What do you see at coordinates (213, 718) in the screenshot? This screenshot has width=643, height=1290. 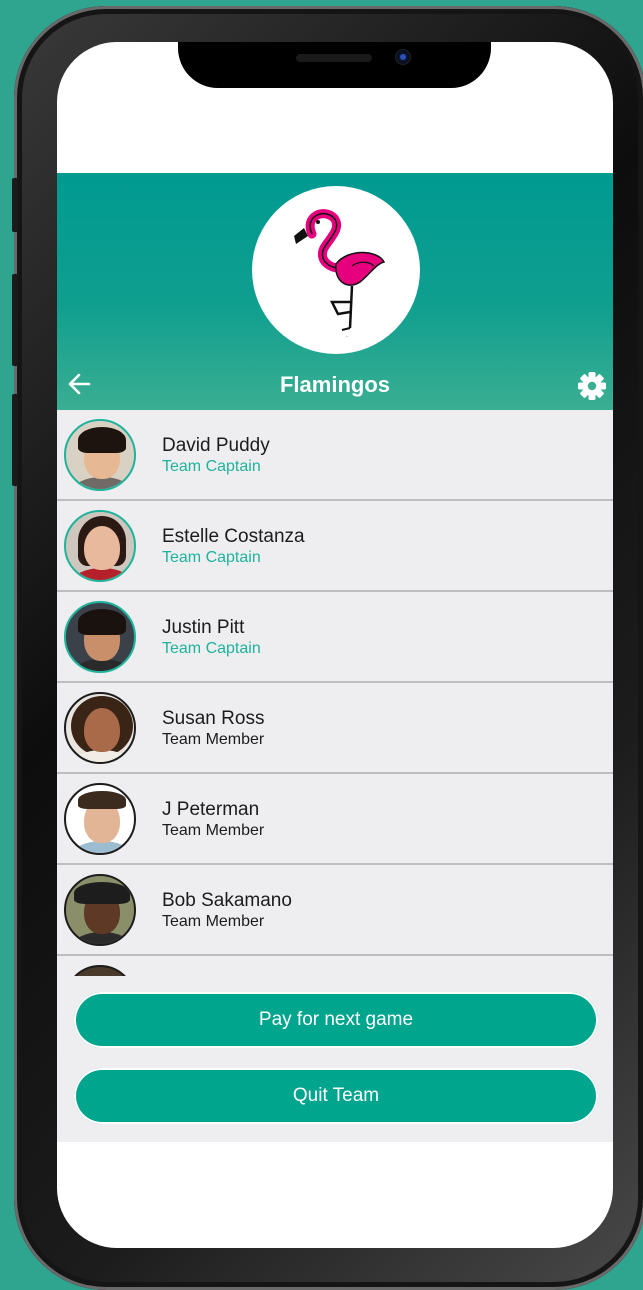 I see `member-name: Susan Ross` at bounding box center [213, 718].